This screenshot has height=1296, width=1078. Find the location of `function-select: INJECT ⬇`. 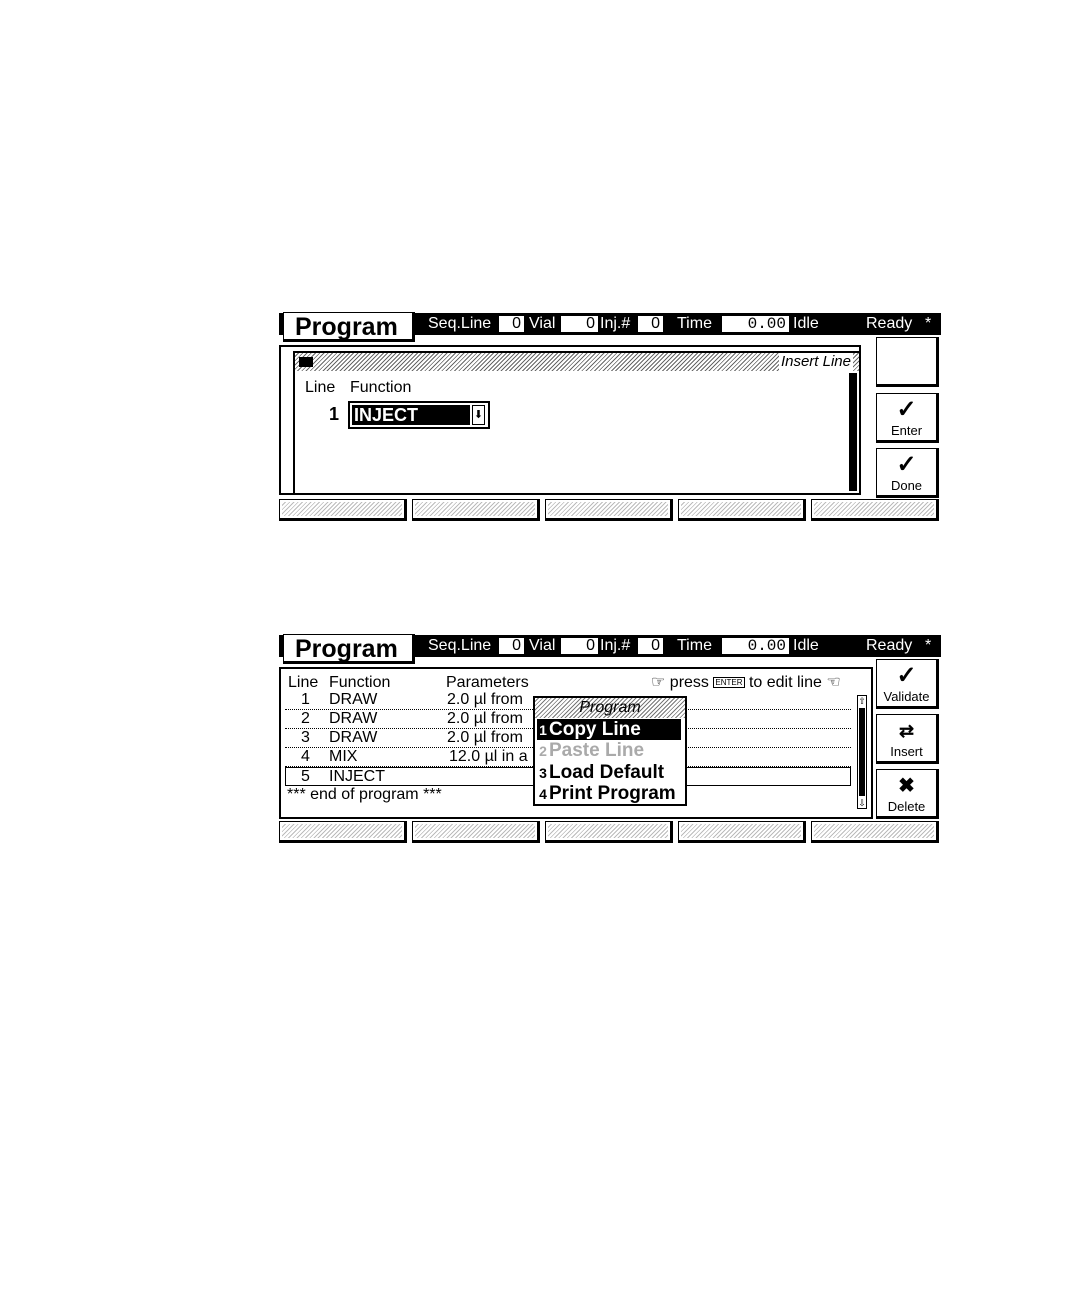

function-select: INJECT ⬇ is located at coordinates (419, 415).